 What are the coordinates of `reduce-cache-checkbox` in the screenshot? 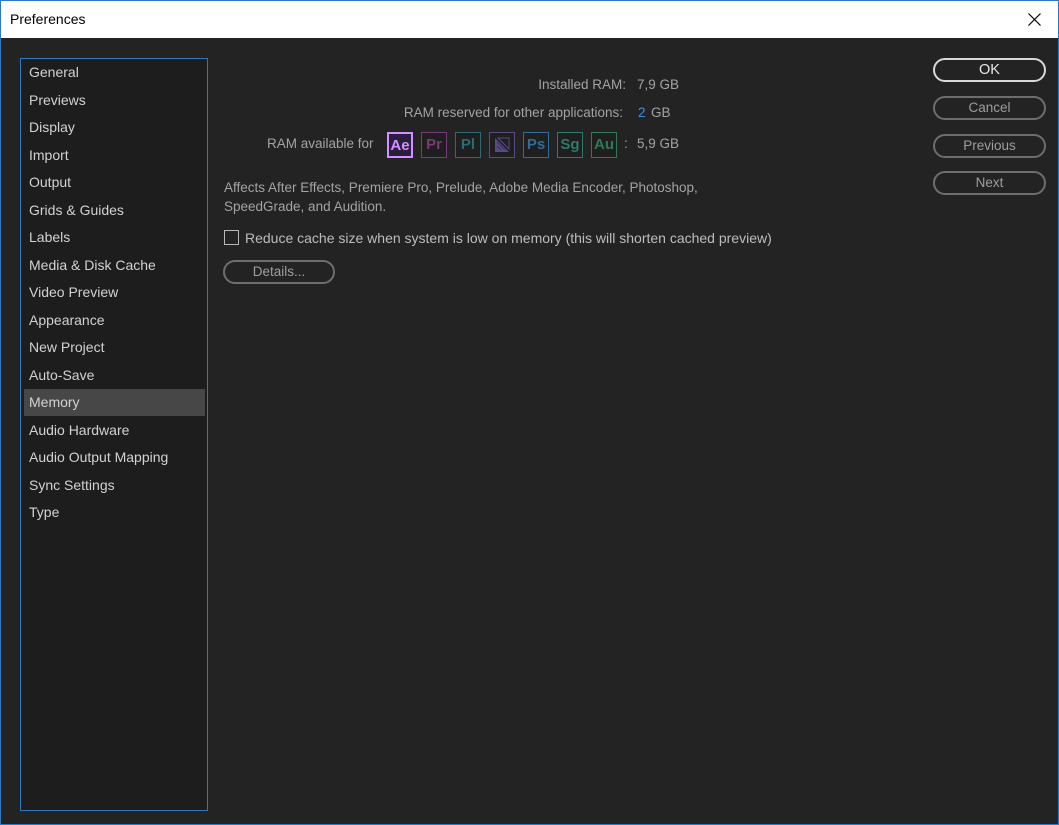 It's located at (231, 237).